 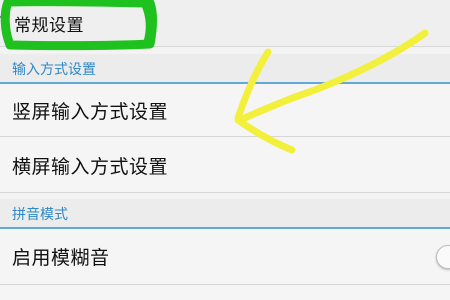 I want to click on section-header-input-method: 输入方式设置, so click(x=225, y=69).